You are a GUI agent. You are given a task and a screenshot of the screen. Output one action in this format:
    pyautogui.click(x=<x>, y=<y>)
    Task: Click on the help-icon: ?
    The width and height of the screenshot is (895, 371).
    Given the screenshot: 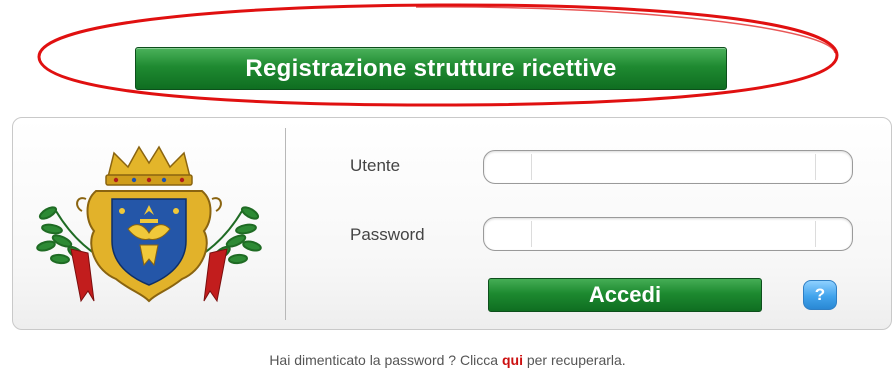 What is the action you would take?
    pyautogui.click(x=820, y=294)
    